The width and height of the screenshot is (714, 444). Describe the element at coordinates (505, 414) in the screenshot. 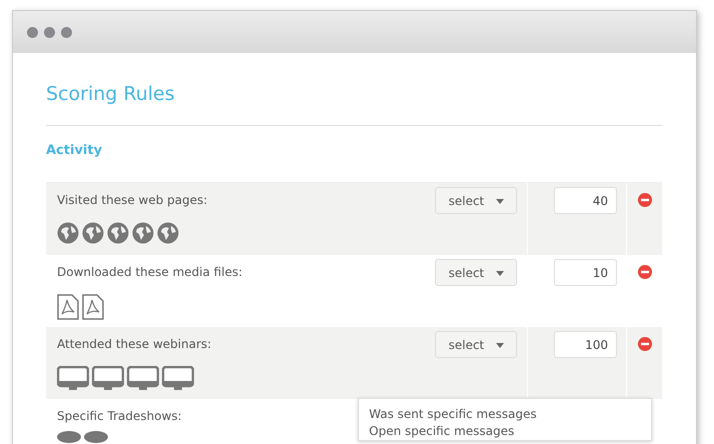

I see `menu-item: Was sent specific messages` at that location.